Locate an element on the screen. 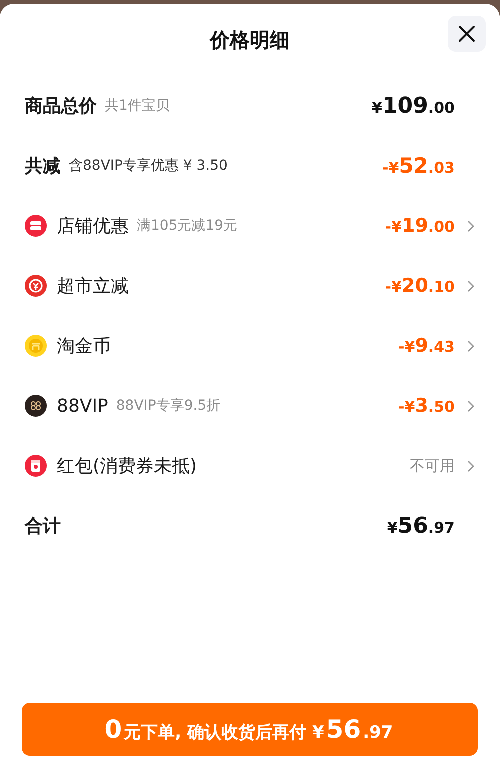 The width and height of the screenshot is (500, 775). row-label: 合计 is located at coordinates (43, 526).